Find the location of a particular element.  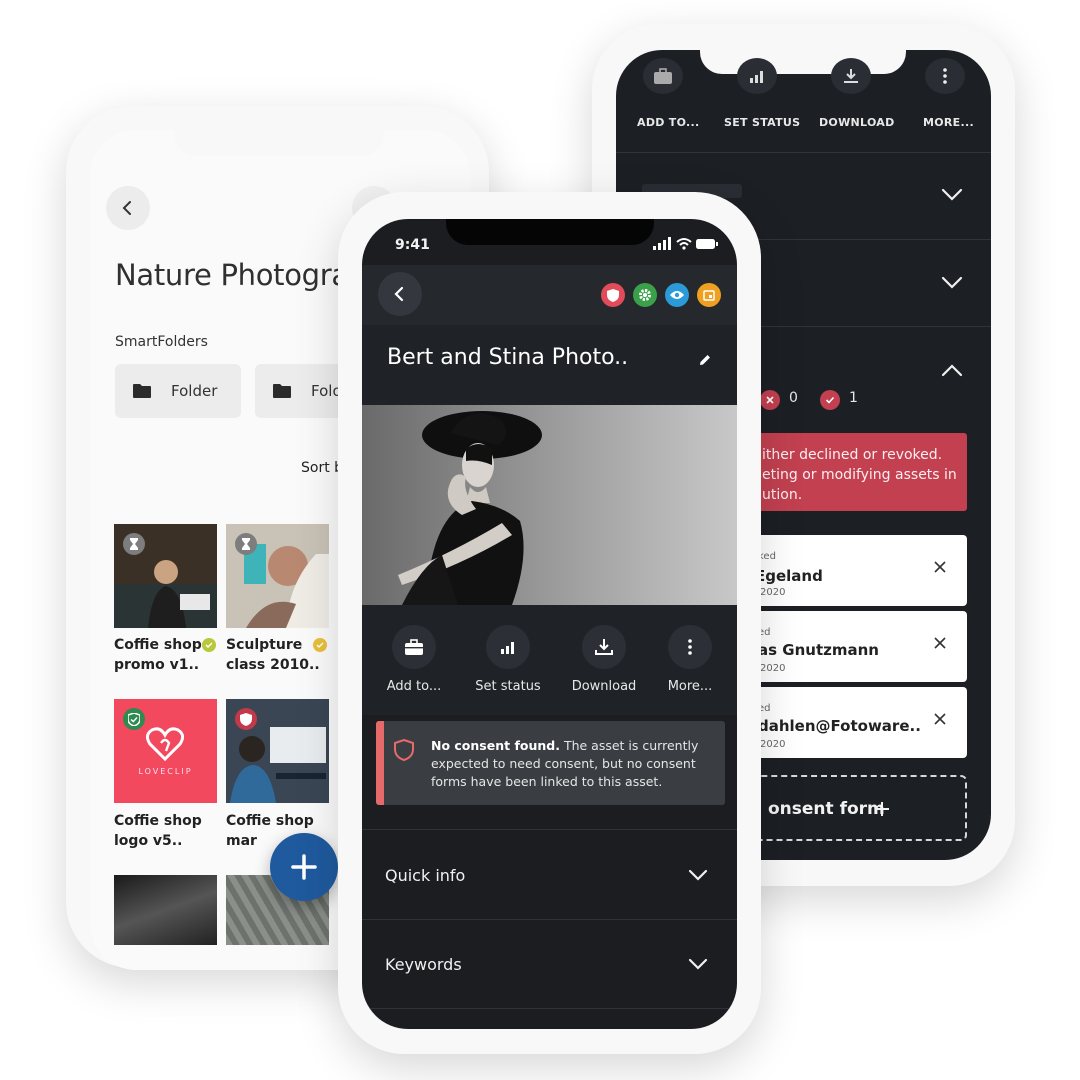

status-icons is located at coordinates (685, 243).